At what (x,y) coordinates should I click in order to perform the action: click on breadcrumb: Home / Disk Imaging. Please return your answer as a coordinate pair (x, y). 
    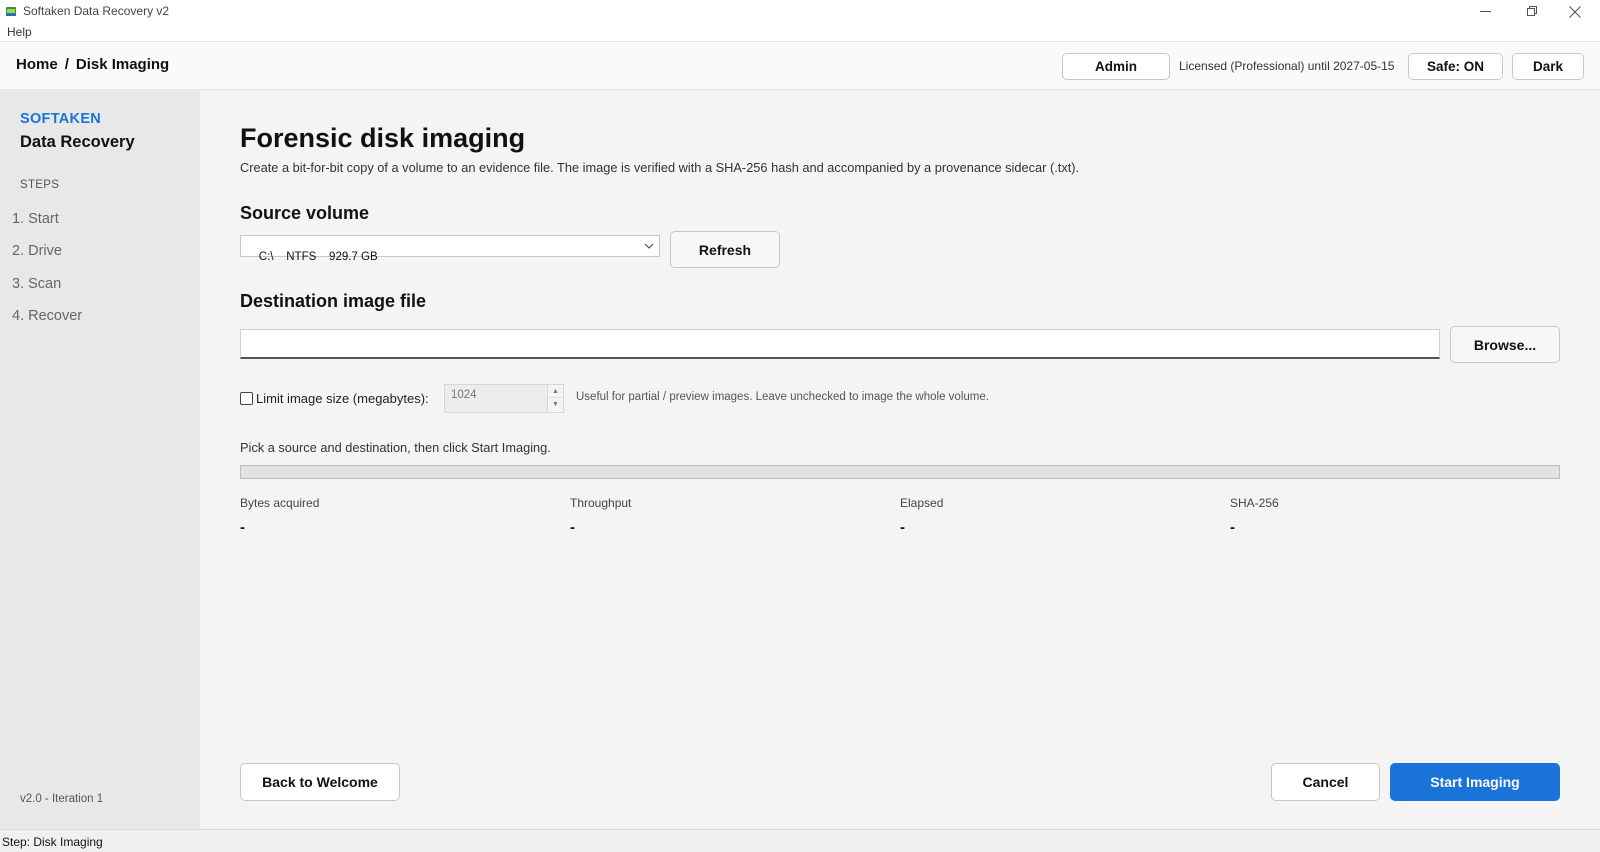
    Looking at the image, I should click on (92, 64).